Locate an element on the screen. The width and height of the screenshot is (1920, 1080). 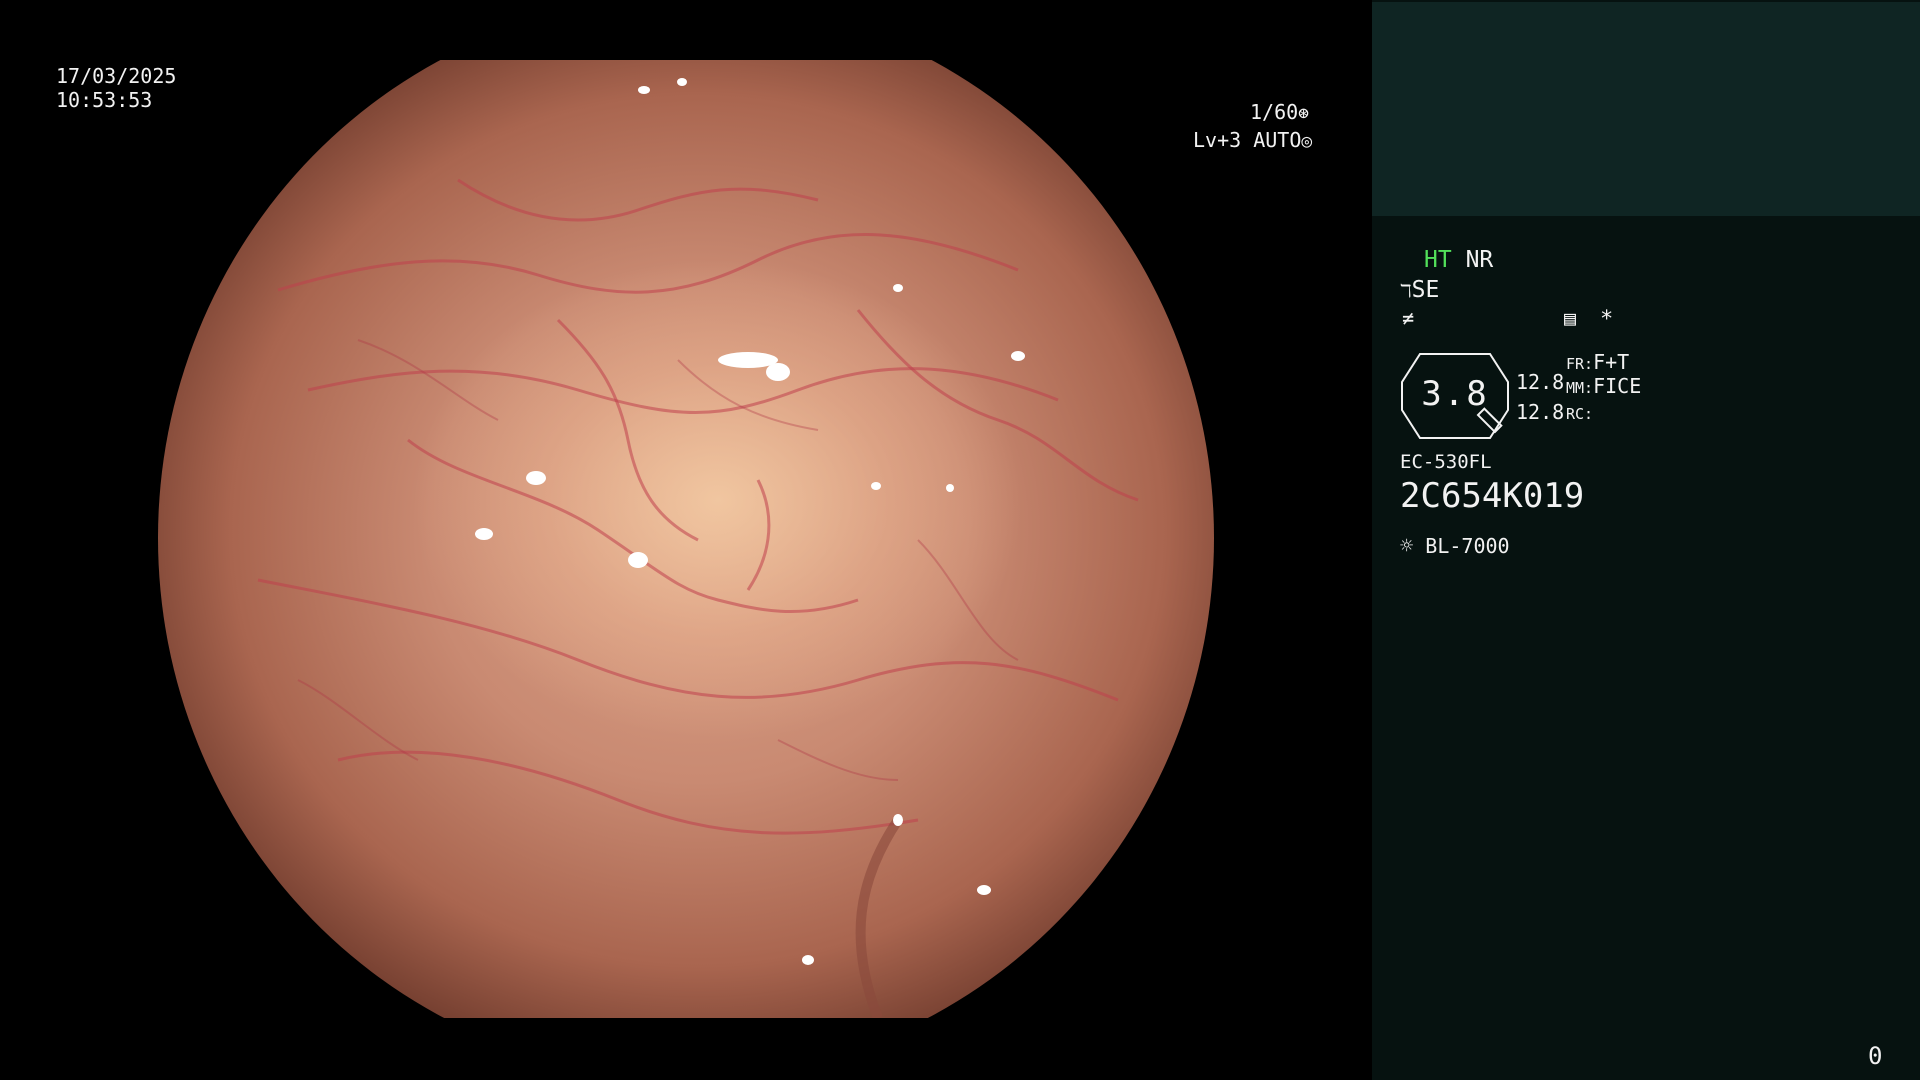
exposure-readout: Lv+3 AUTO◎ is located at coordinates (1252, 141).